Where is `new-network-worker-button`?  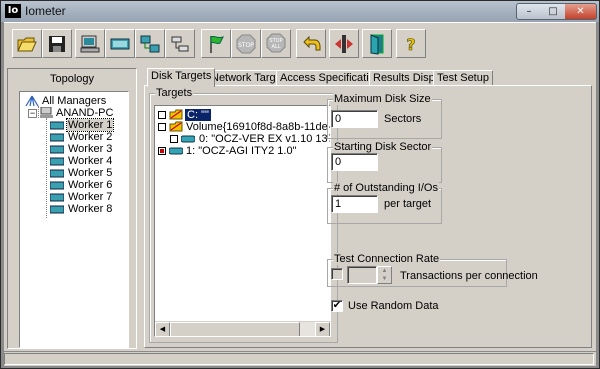
new-network-worker-button is located at coordinates (120, 43).